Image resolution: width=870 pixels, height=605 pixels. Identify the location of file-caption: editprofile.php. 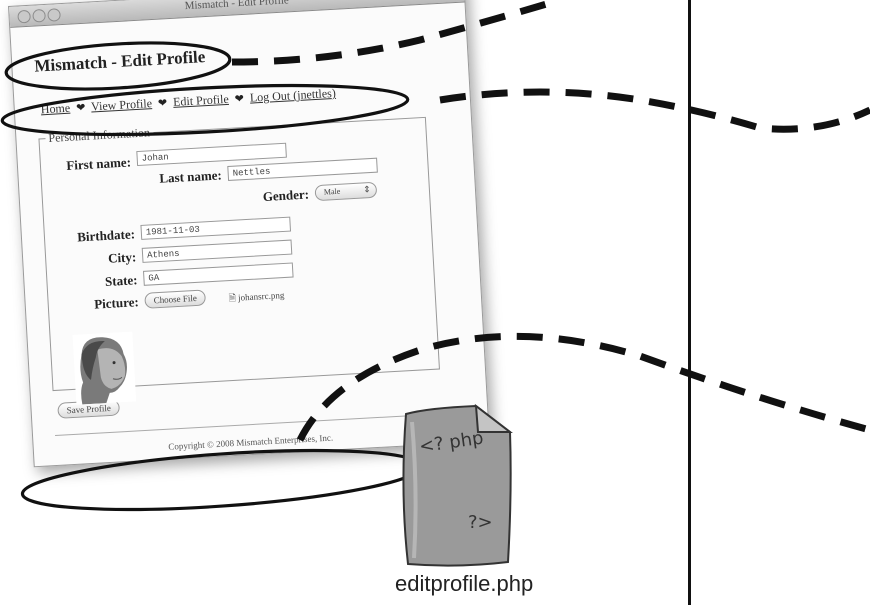
(464, 583).